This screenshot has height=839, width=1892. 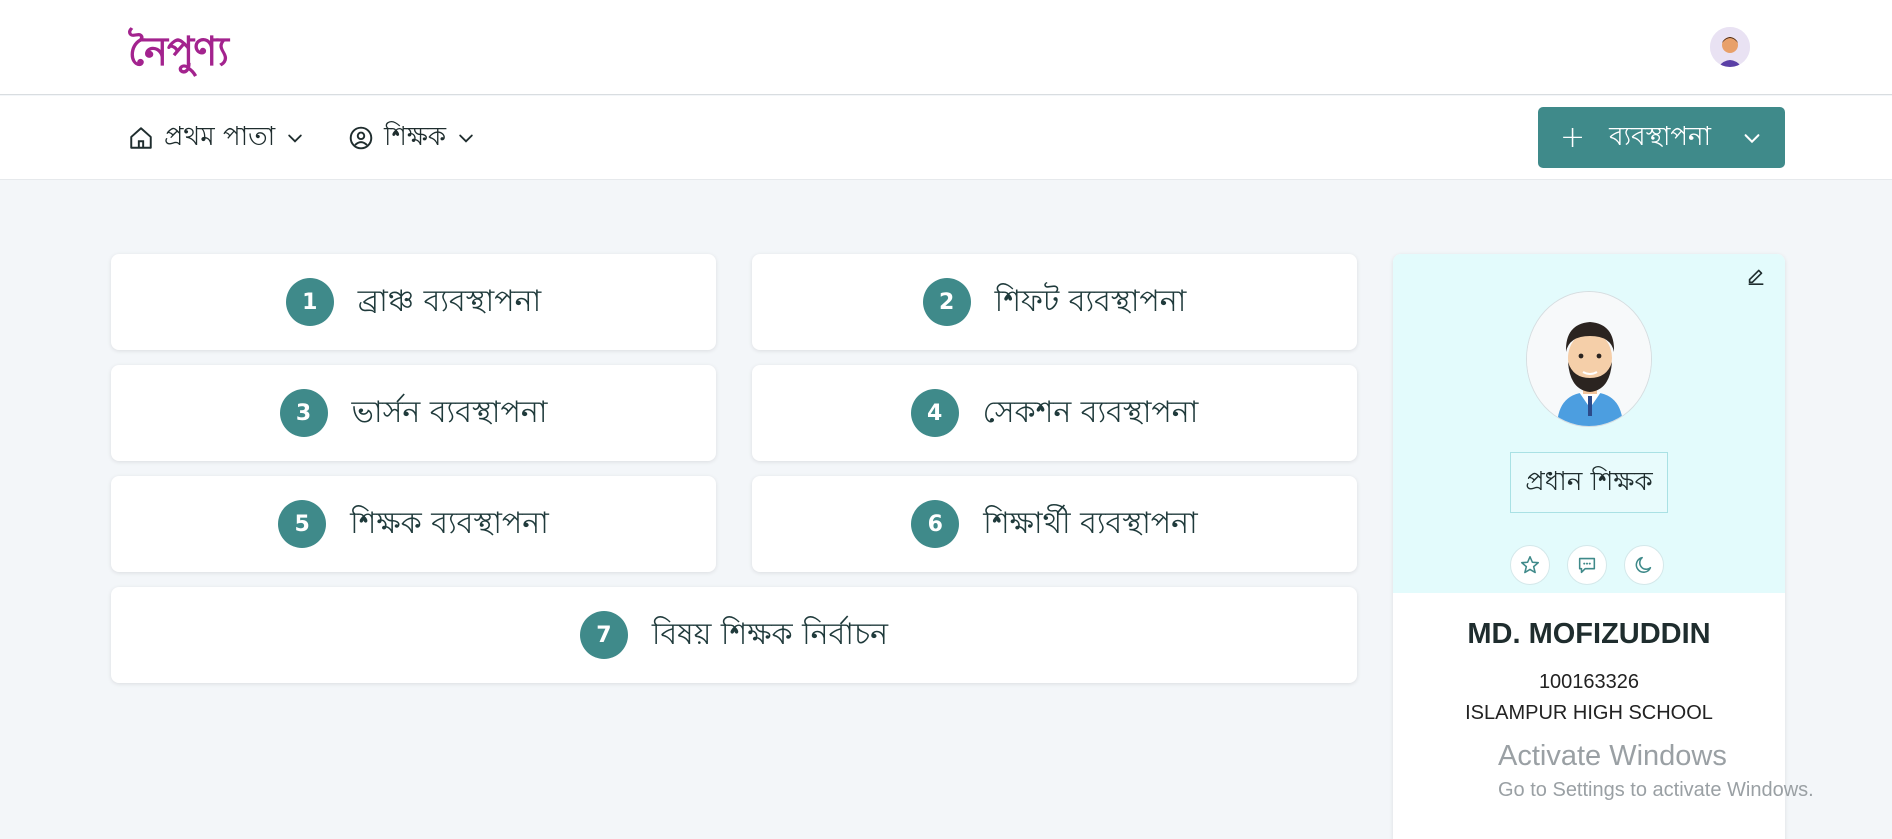 What do you see at coordinates (1589, 682) in the screenshot?
I see `profile-id: 100163326` at bounding box center [1589, 682].